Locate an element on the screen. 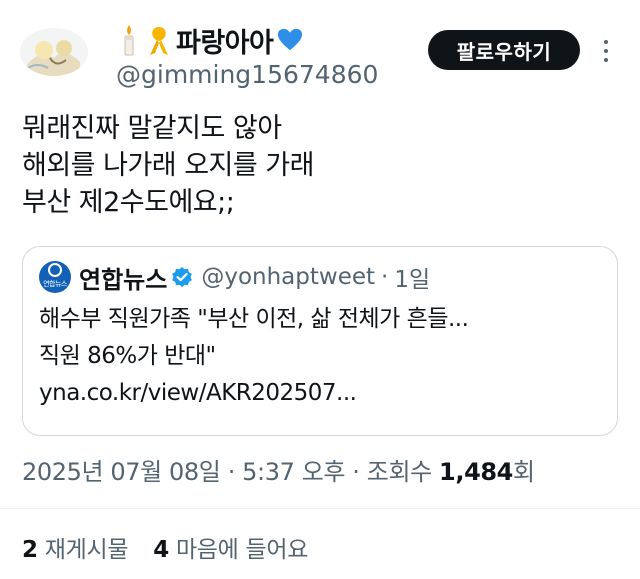 Image resolution: width=640 pixels, height=579 pixels. tweet-text-line: 뭐래진짜 말같지도 않아 is located at coordinates (152, 128).